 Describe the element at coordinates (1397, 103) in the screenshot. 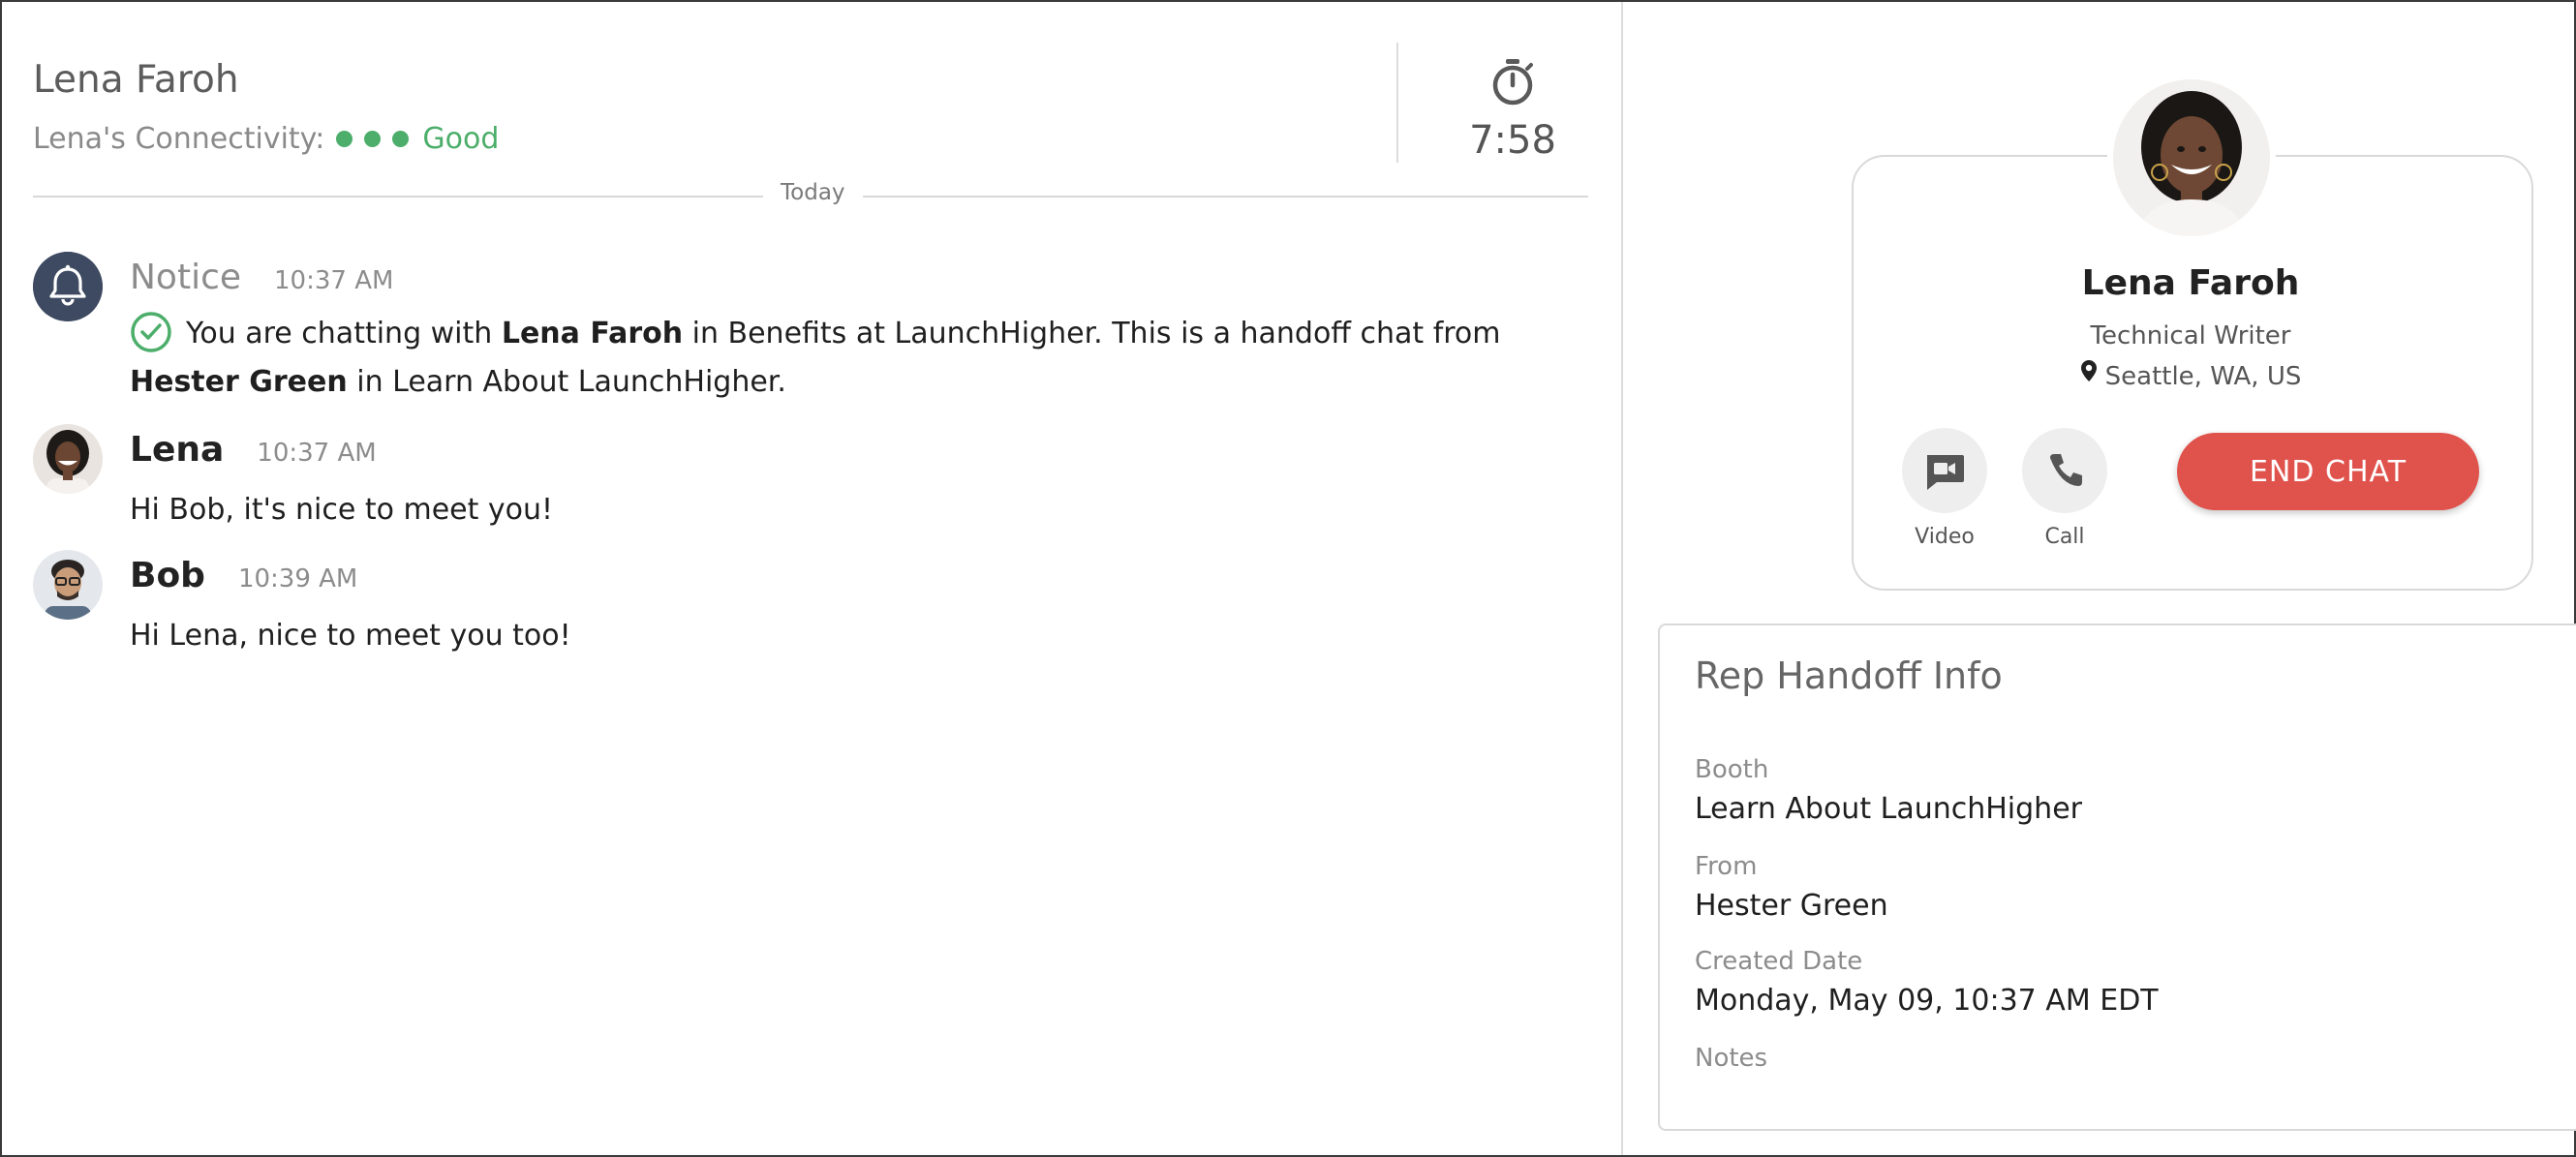

I see `header-divider` at that location.